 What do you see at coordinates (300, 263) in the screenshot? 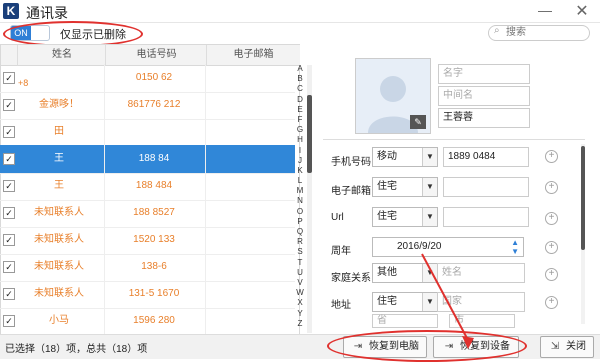
I see `alphabet-letter: T` at bounding box center [300, 263].